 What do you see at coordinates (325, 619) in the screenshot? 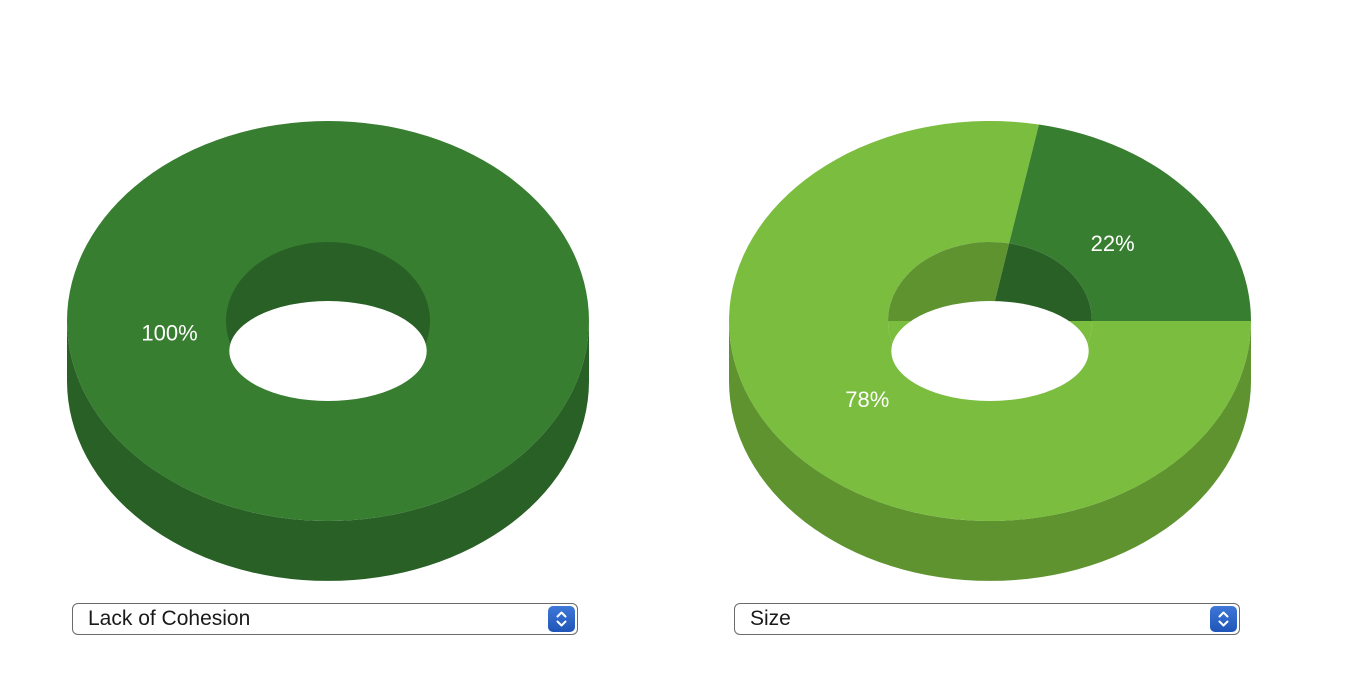
I see `metric-select: Lack of Cohesion` at bounding box center [325, 619].